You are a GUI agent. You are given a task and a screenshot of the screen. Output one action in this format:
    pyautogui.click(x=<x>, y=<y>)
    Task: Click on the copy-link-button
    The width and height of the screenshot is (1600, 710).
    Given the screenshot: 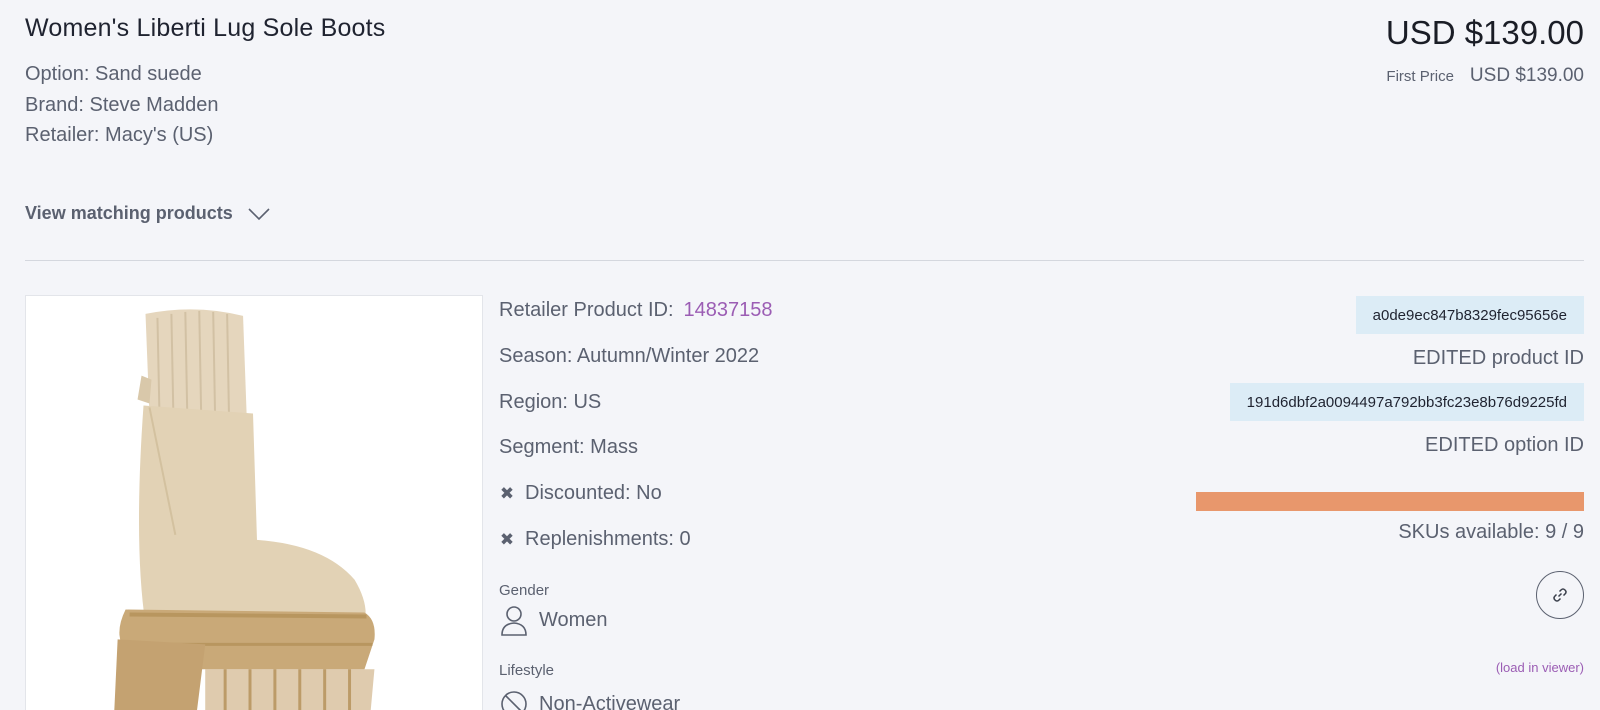 What is the action you would take?
    pyautogui.click(x=1560, y=595)
    